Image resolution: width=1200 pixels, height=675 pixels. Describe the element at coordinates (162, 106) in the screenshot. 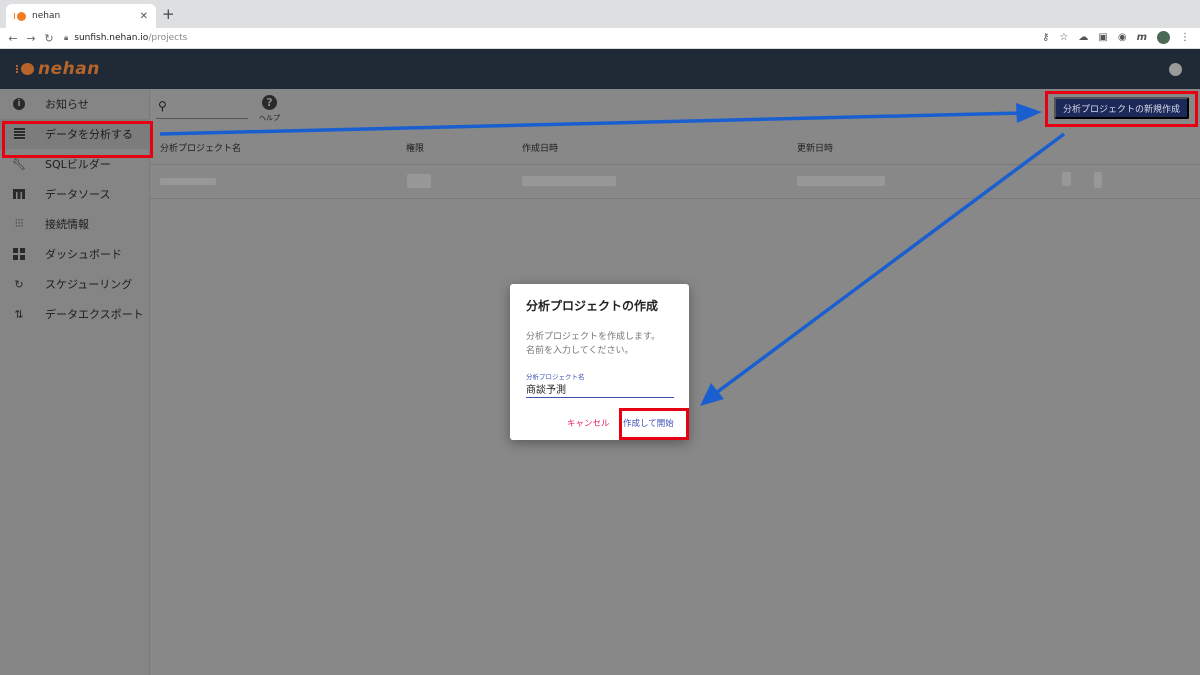

I see `search-icon: ⚲` at that location.